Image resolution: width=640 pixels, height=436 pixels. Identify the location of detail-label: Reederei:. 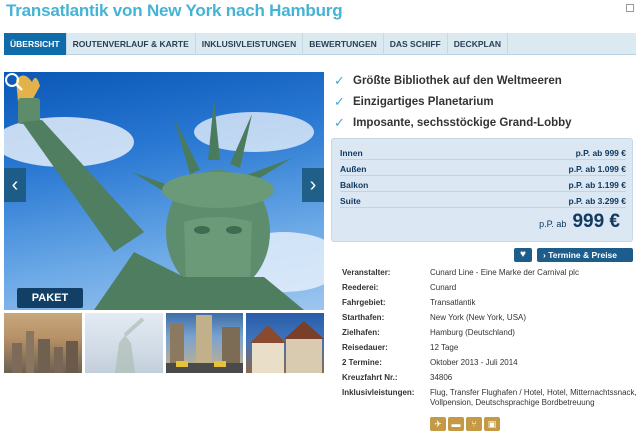
(360, 287).